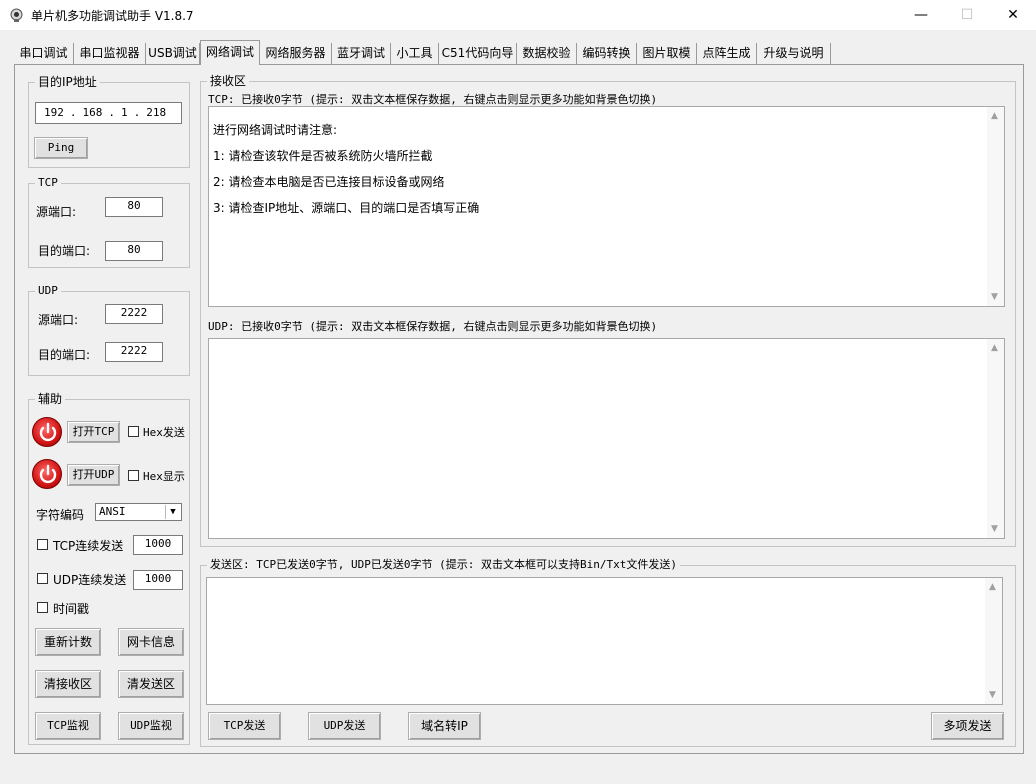 This screenshot has height=784, width=1036. I want to click on udp-continuous-label: UDP连续发送, so click(90, 580).